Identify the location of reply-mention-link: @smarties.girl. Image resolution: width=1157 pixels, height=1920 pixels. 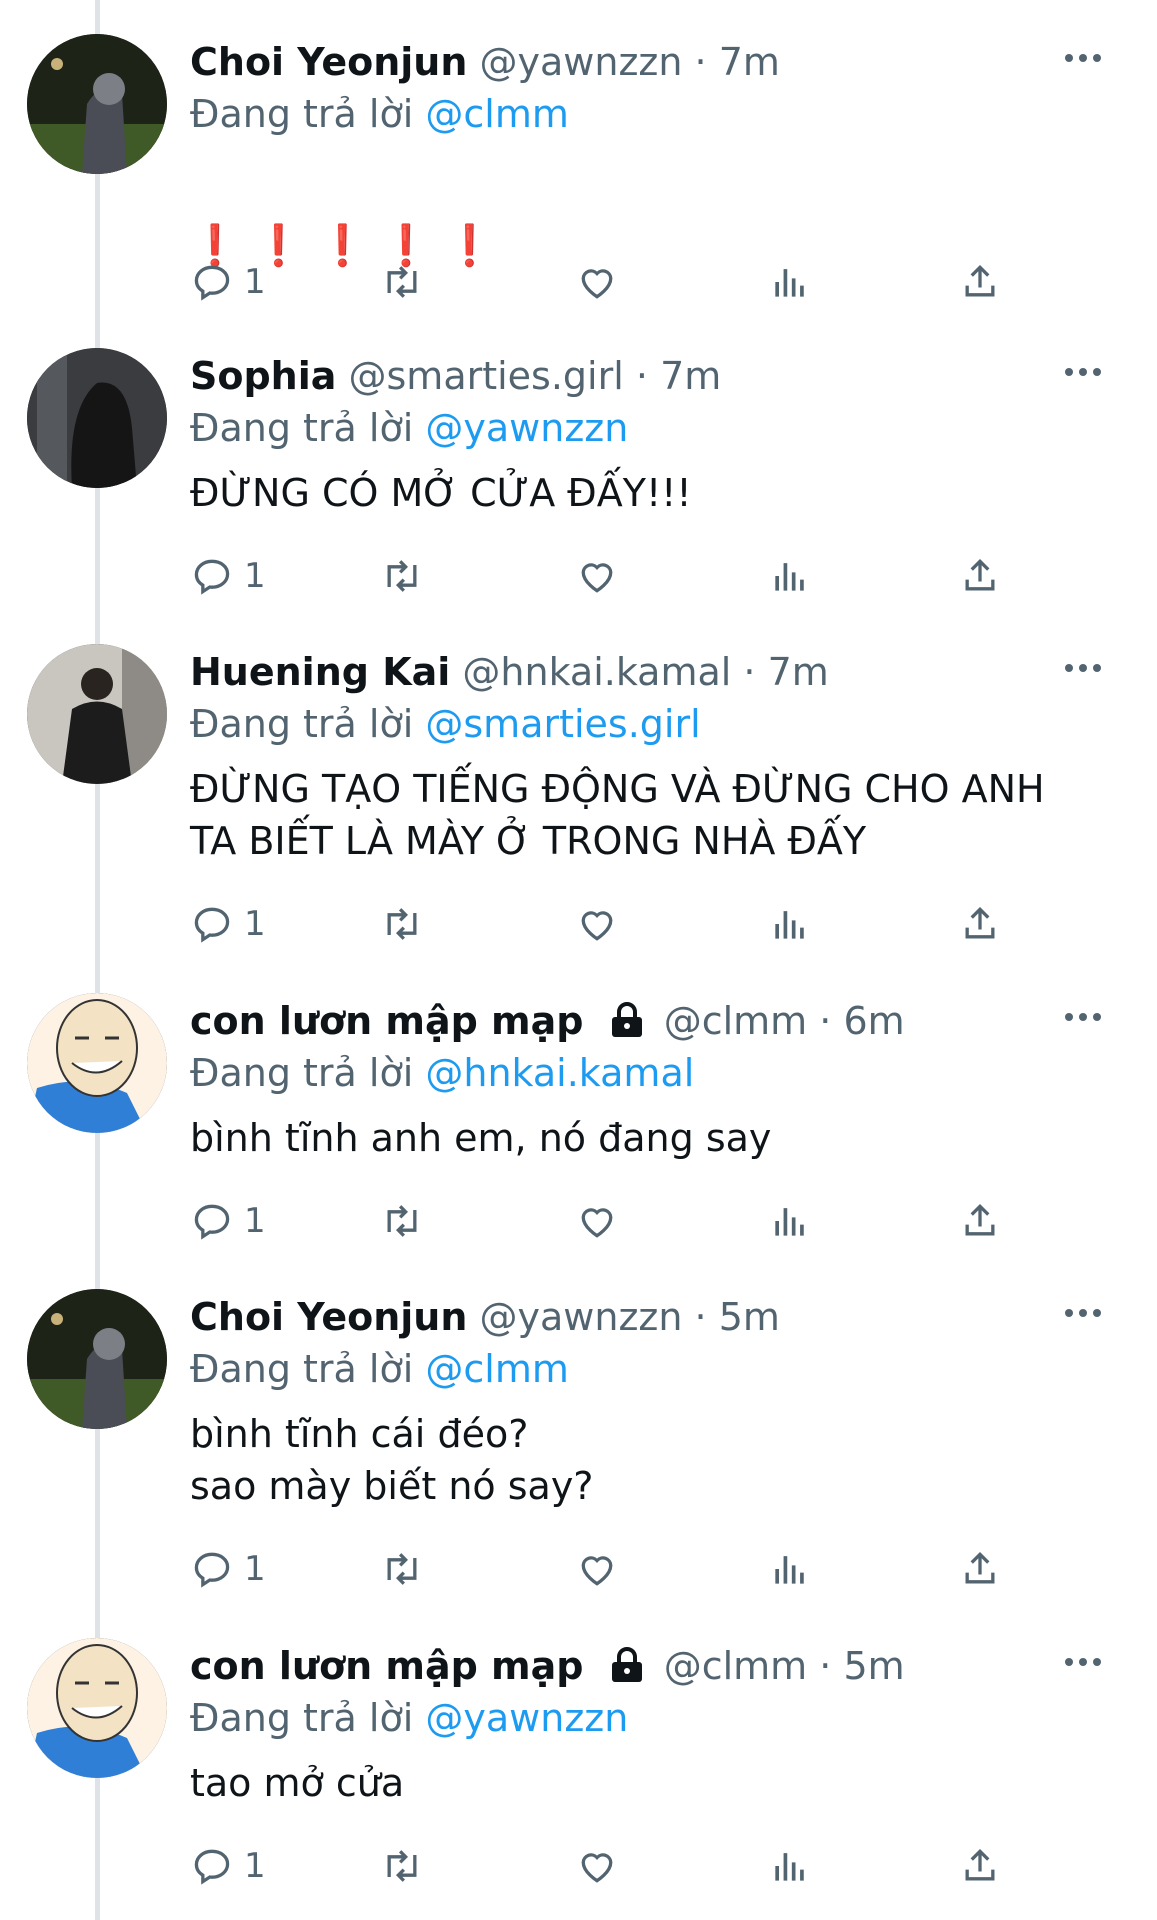
(562, 724).